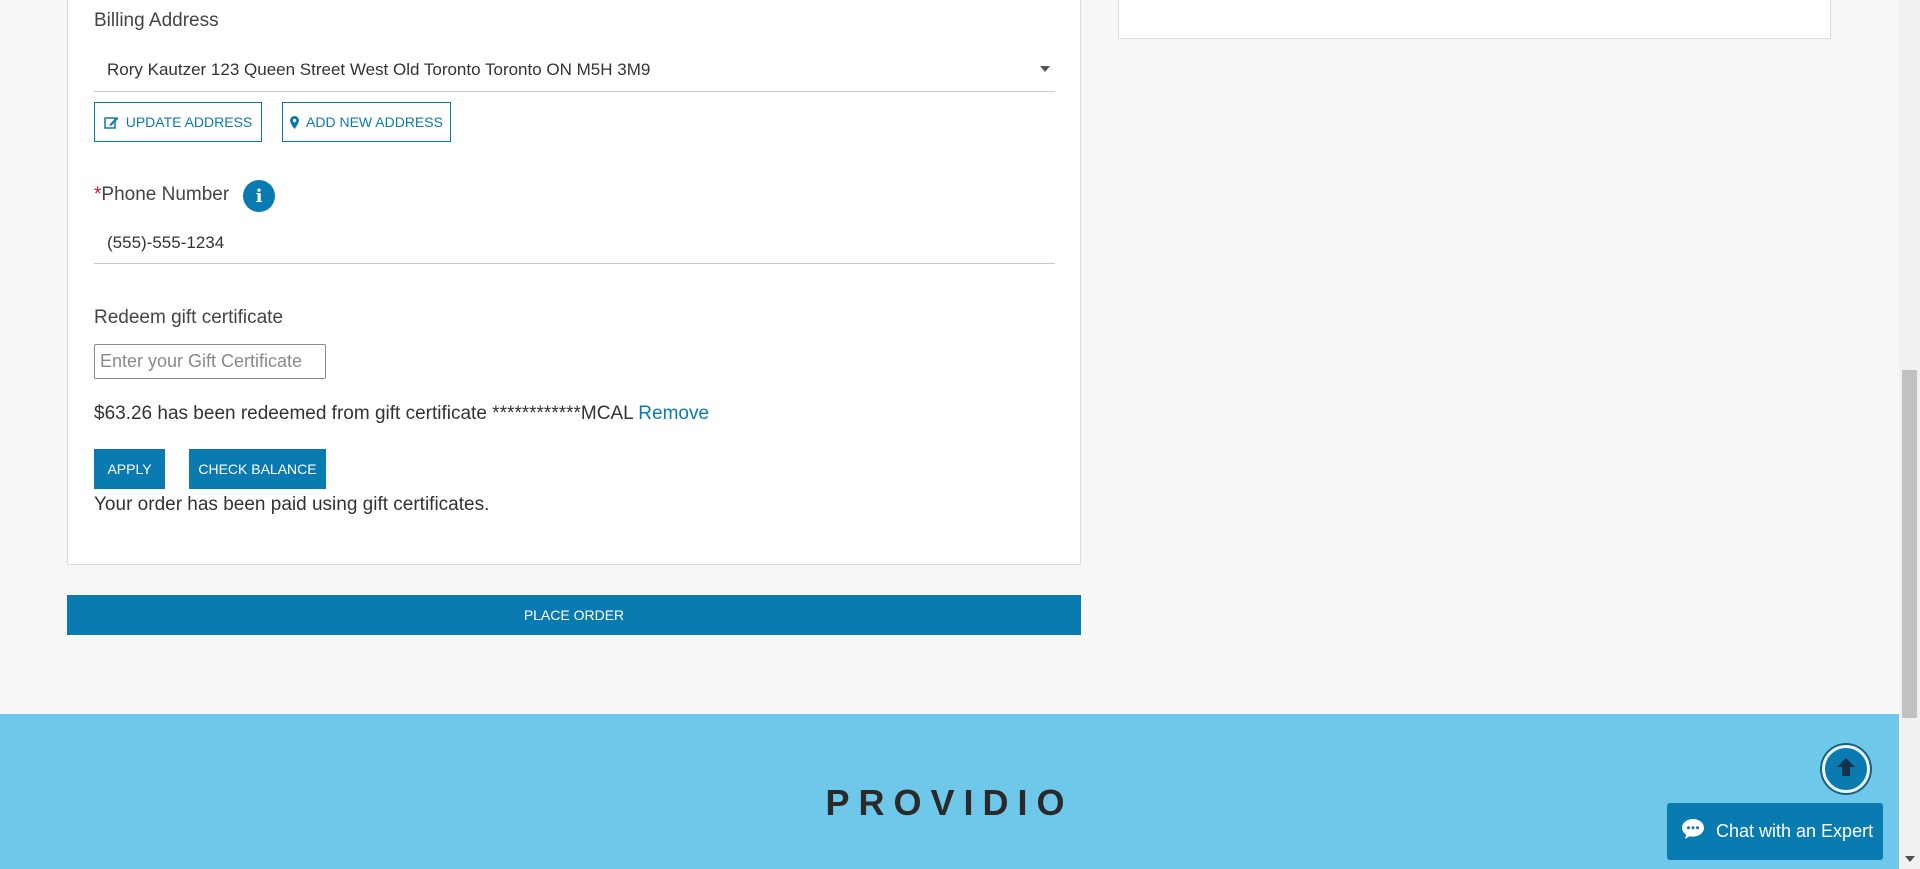  I want to click on phone-number-label: *Phone Number, so click(161, 195).